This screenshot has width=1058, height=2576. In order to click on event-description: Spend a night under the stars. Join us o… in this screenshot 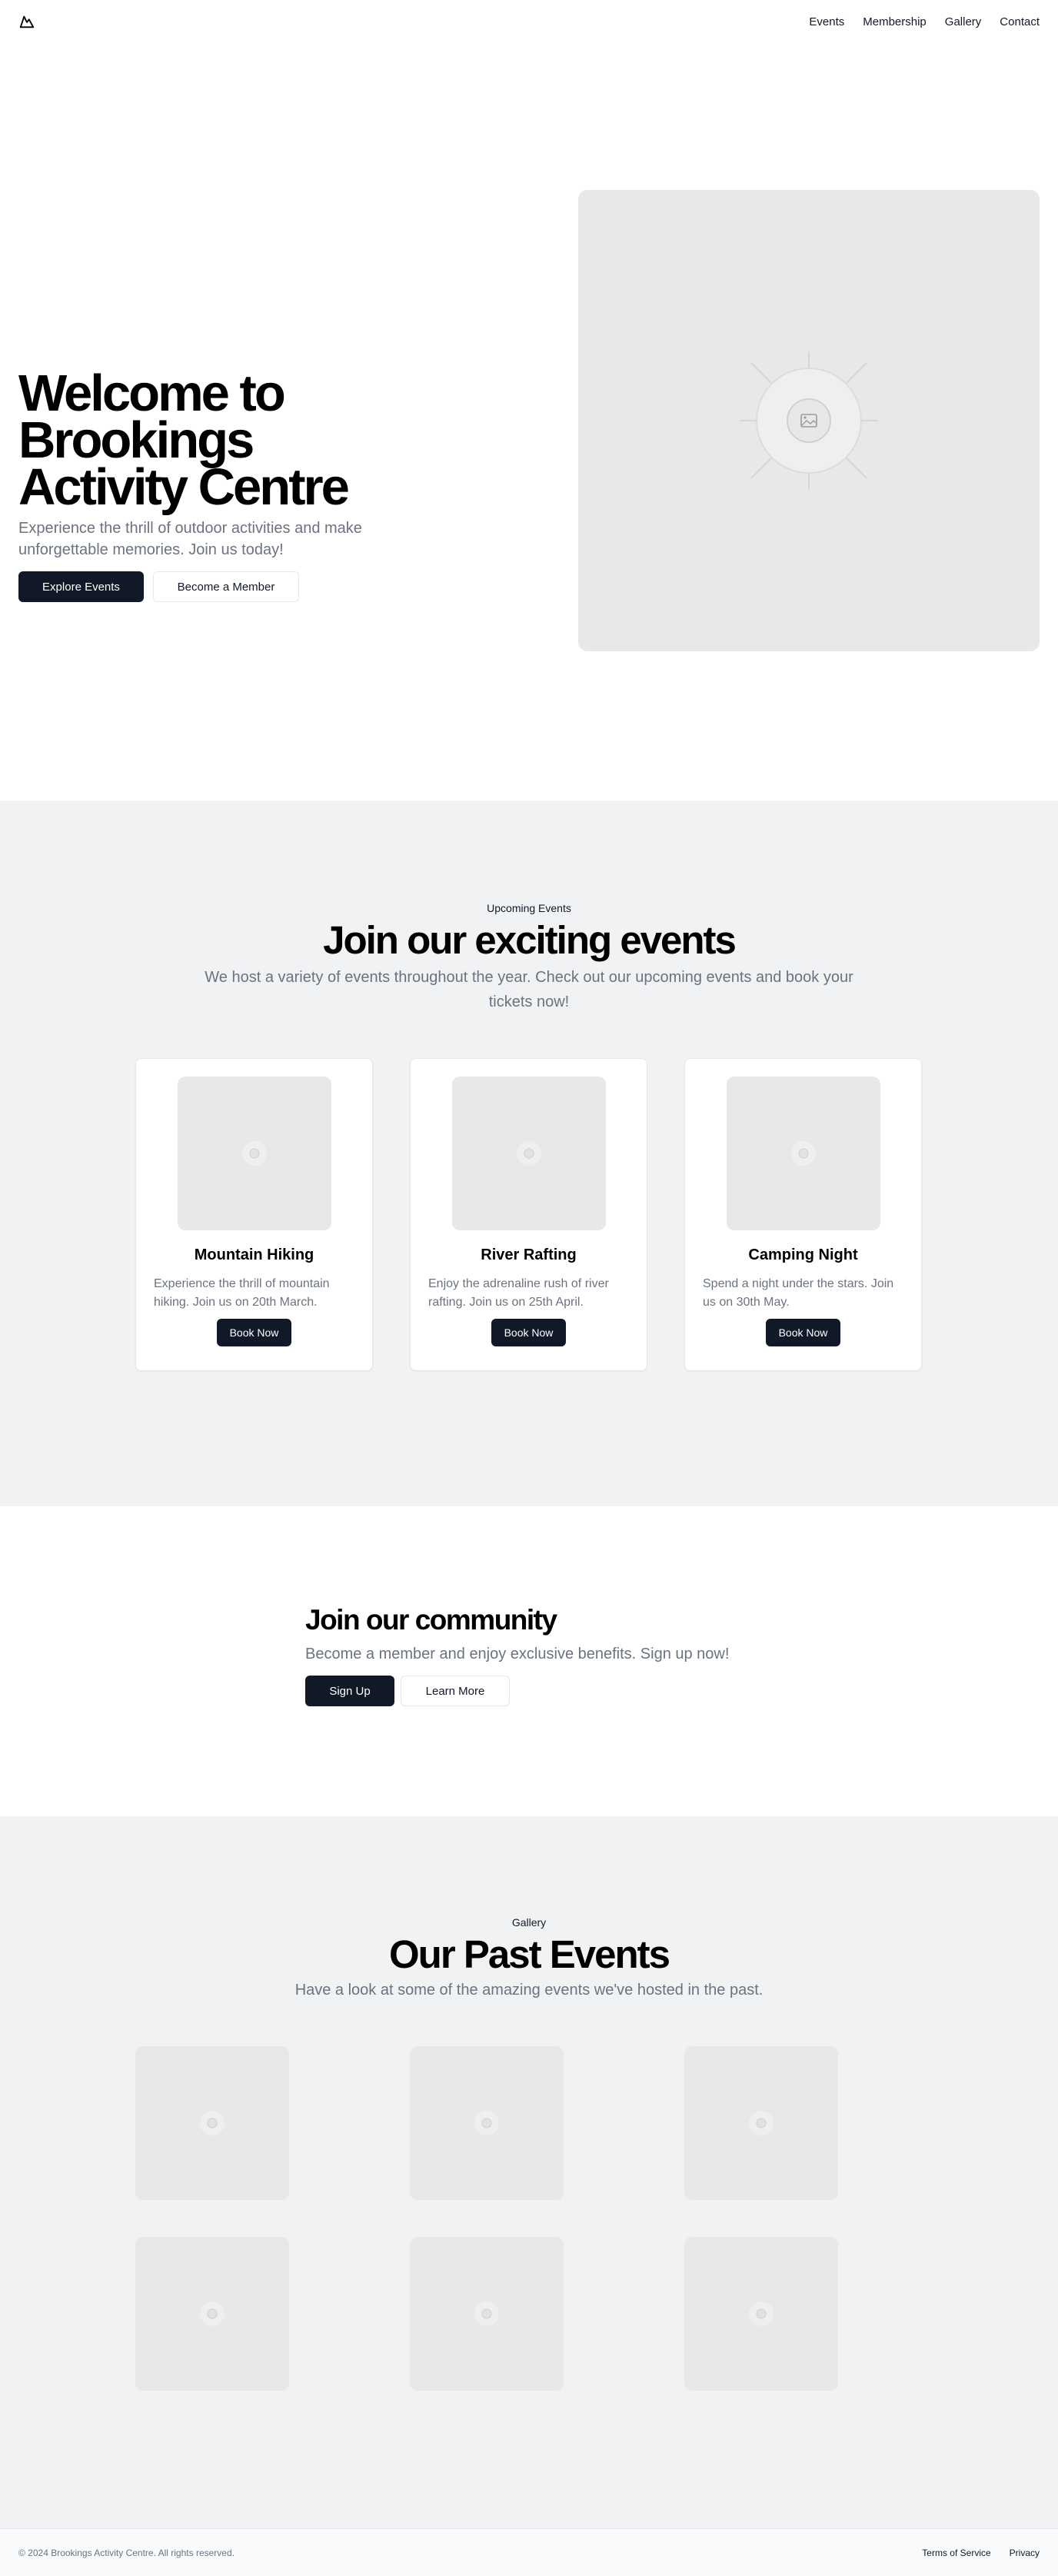, I will do `click(798, 1293)`.